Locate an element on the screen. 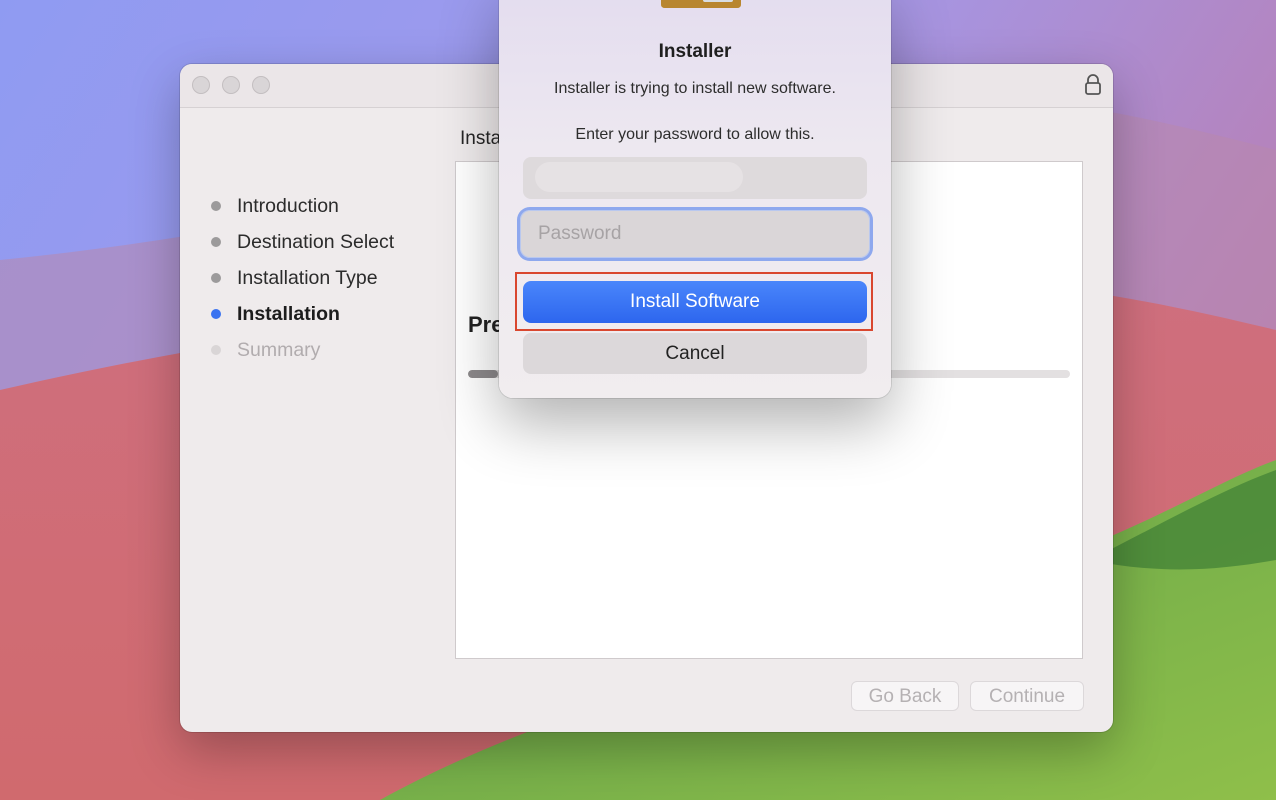  step-introduction: Introduction is located at coordinates (301, 210).